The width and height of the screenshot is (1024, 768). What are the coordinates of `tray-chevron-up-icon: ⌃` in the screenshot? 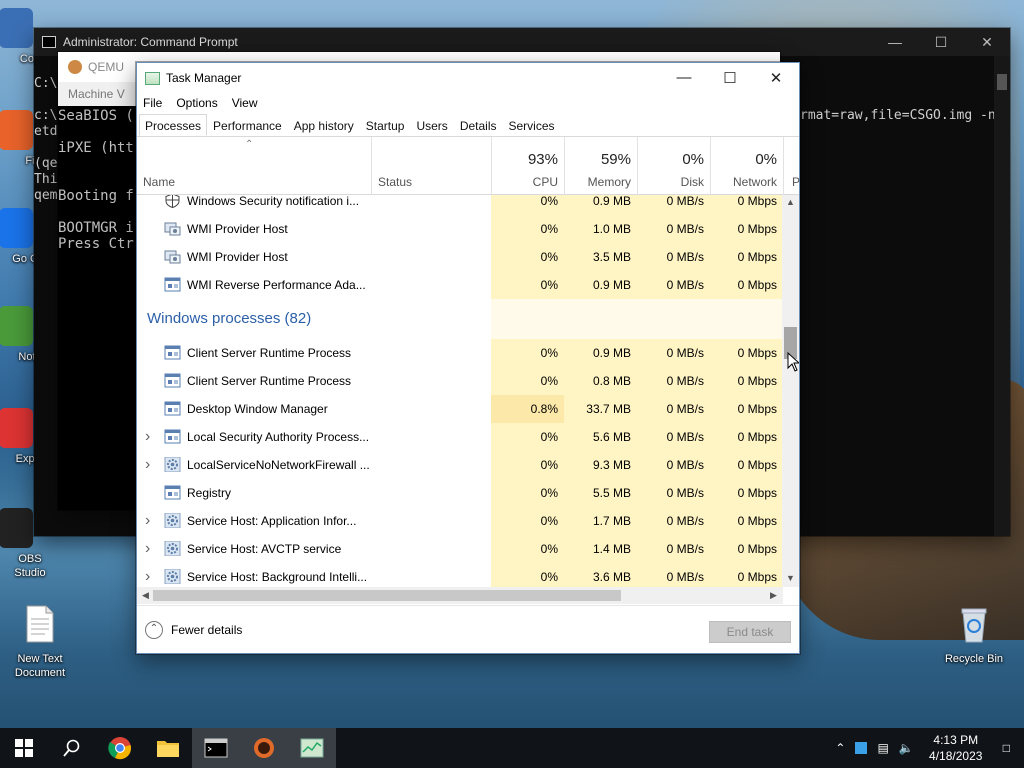 It's located at (840, 748).